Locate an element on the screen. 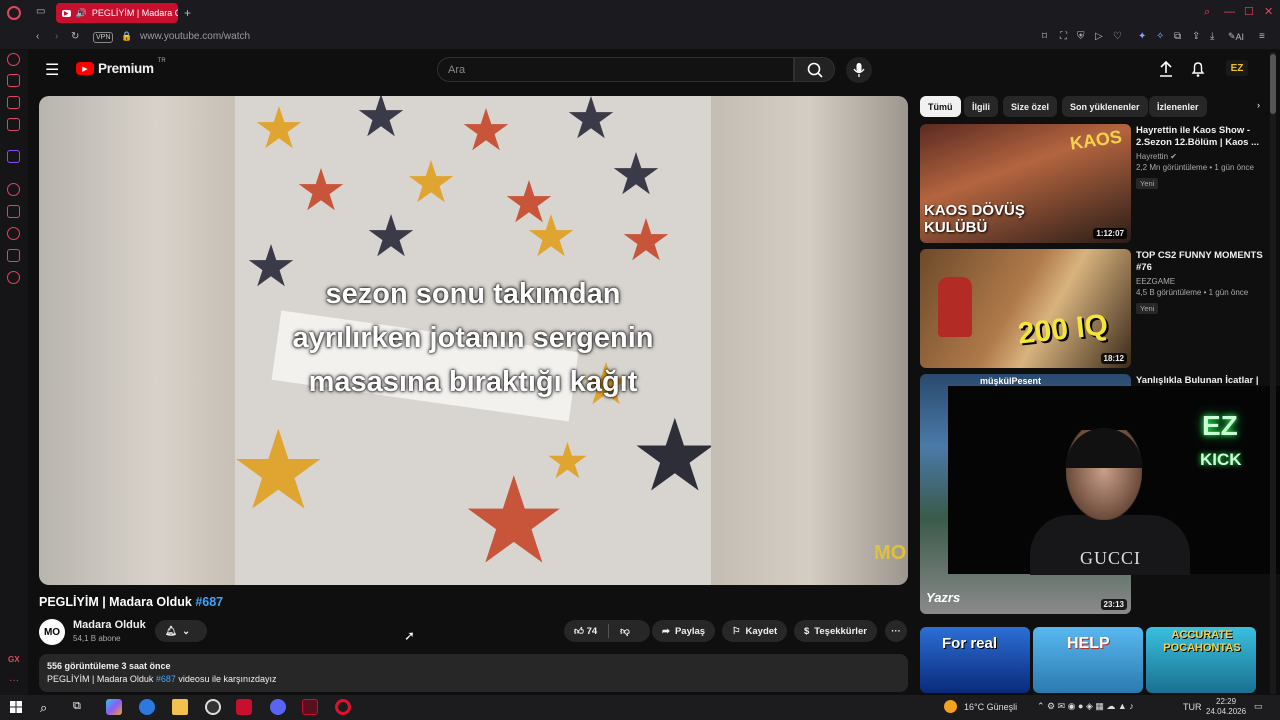 The image size is (1280, 720). recommendation-meta: 2,2 Mn görüntüleme • 1 gün önce is located at coordinates (1195, 167).